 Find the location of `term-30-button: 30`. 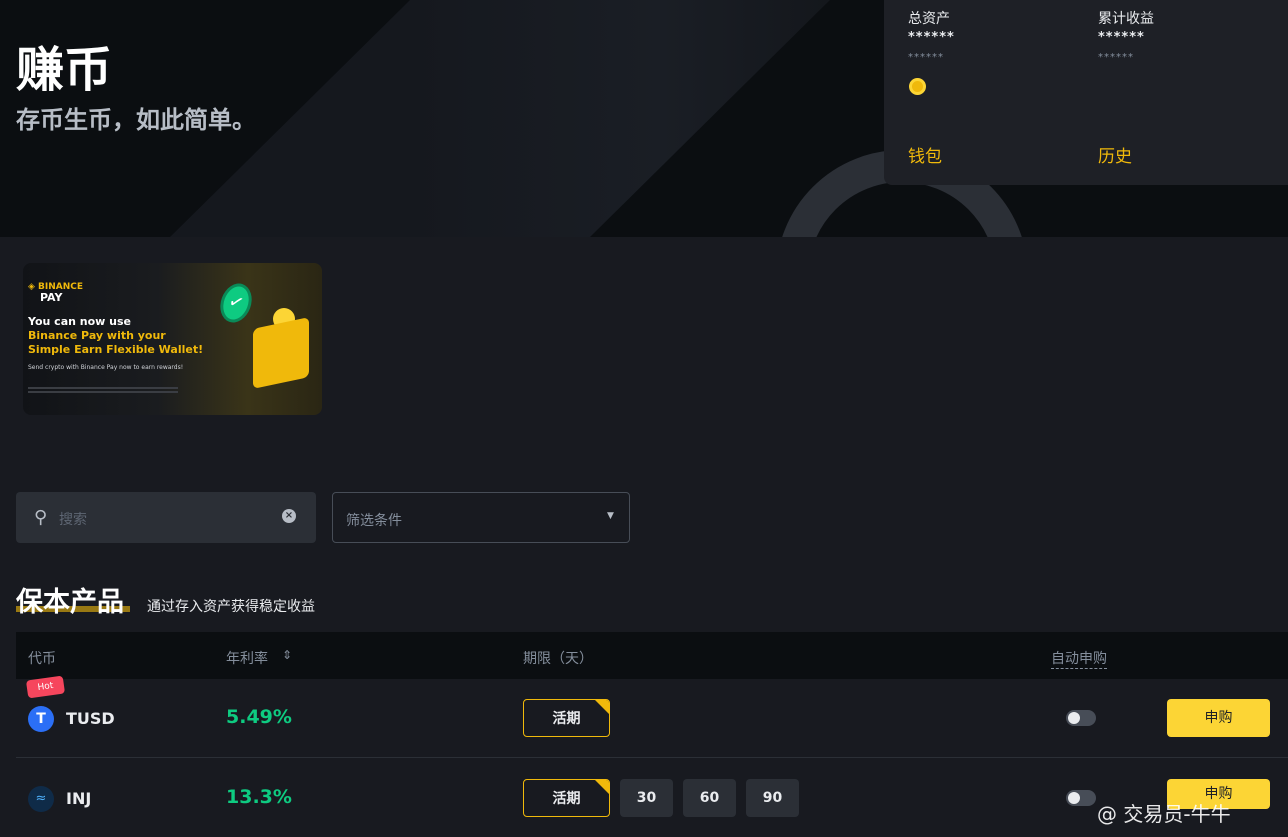

term-30-button: 30 is located at coordinates (646, 798).